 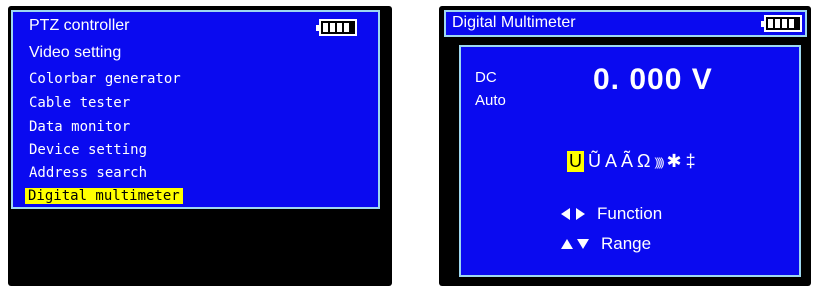 What do you see at coordinates (611, 161) in the screenshot?
I see `dc-current-icon: A` at bounding box center [611, 161].